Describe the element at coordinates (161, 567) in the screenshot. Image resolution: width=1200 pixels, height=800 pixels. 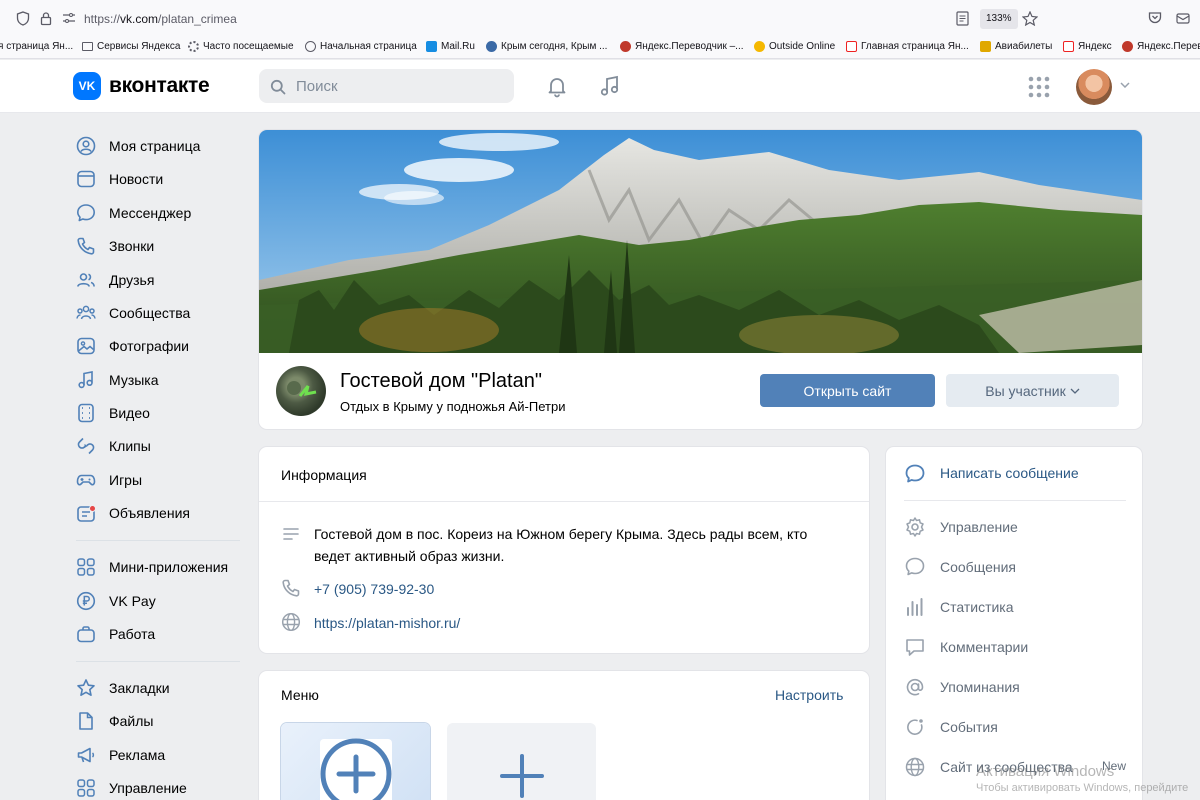
I see `nav-mini-apps: Мини-приложения` at that location.